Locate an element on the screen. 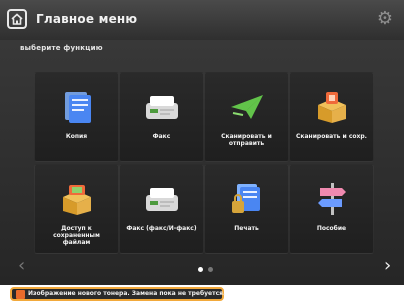 Image resolution: width=404 pixels, height=305 pixels. tile-guide: Пособие is located at coordinates (331, 209).